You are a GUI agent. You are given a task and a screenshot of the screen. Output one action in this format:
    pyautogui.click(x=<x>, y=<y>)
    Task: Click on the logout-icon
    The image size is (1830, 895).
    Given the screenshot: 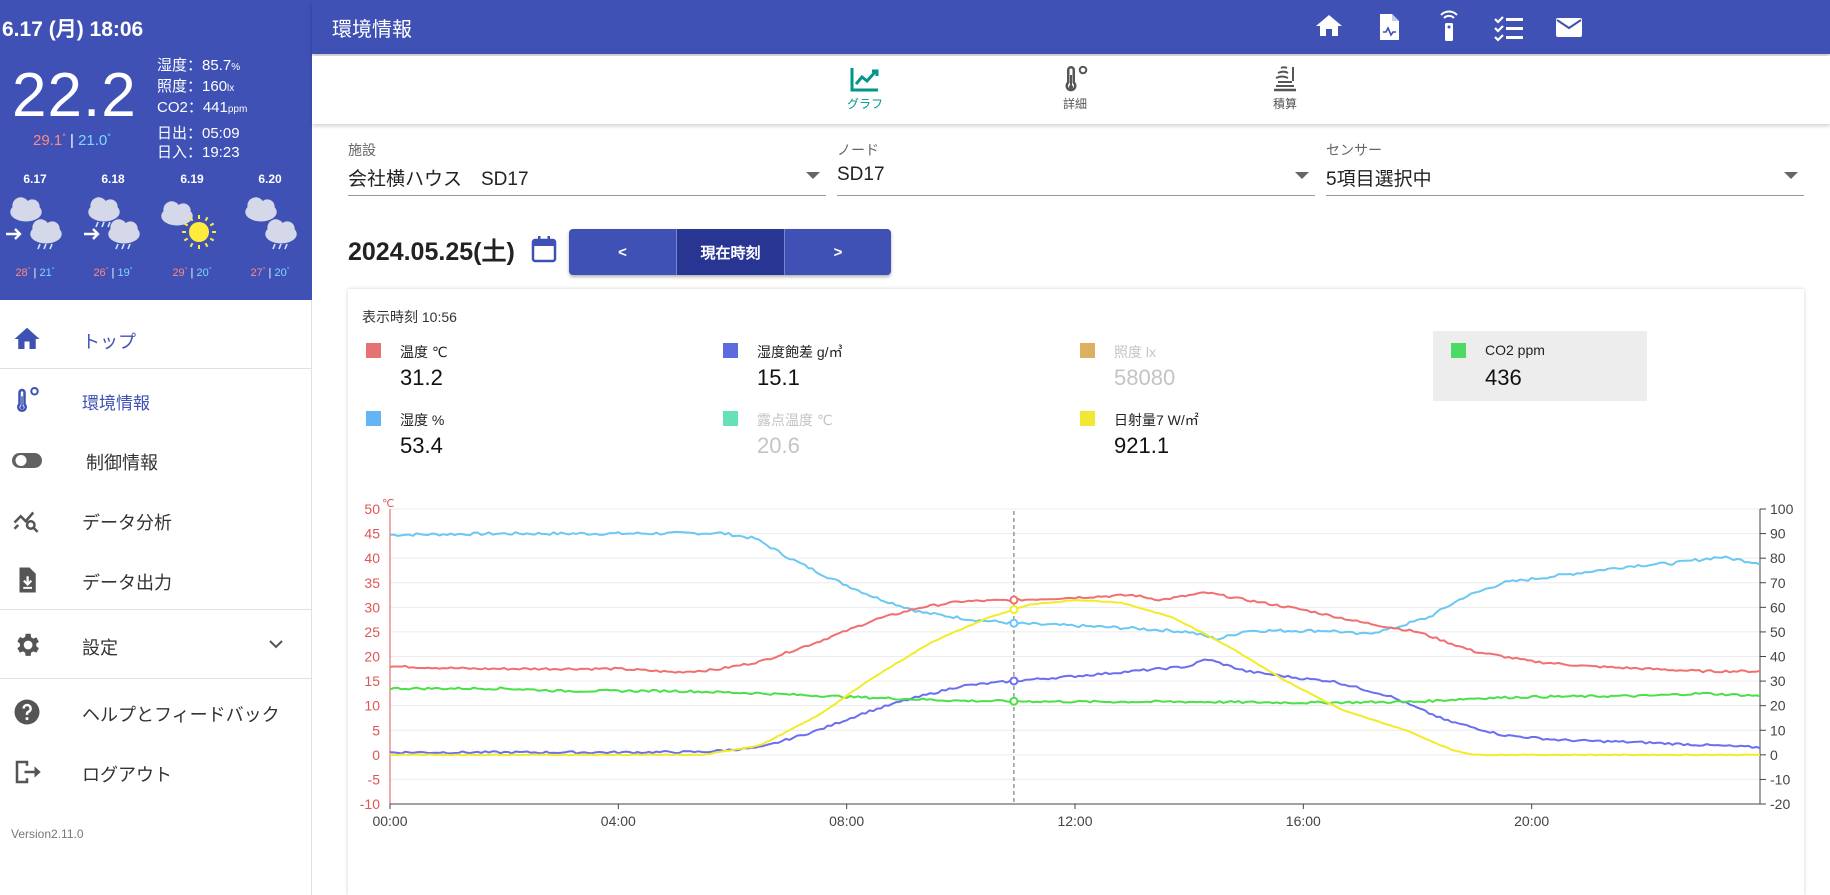 What is the action you would take?
    pyautogui.click(x=28, y=772)
    